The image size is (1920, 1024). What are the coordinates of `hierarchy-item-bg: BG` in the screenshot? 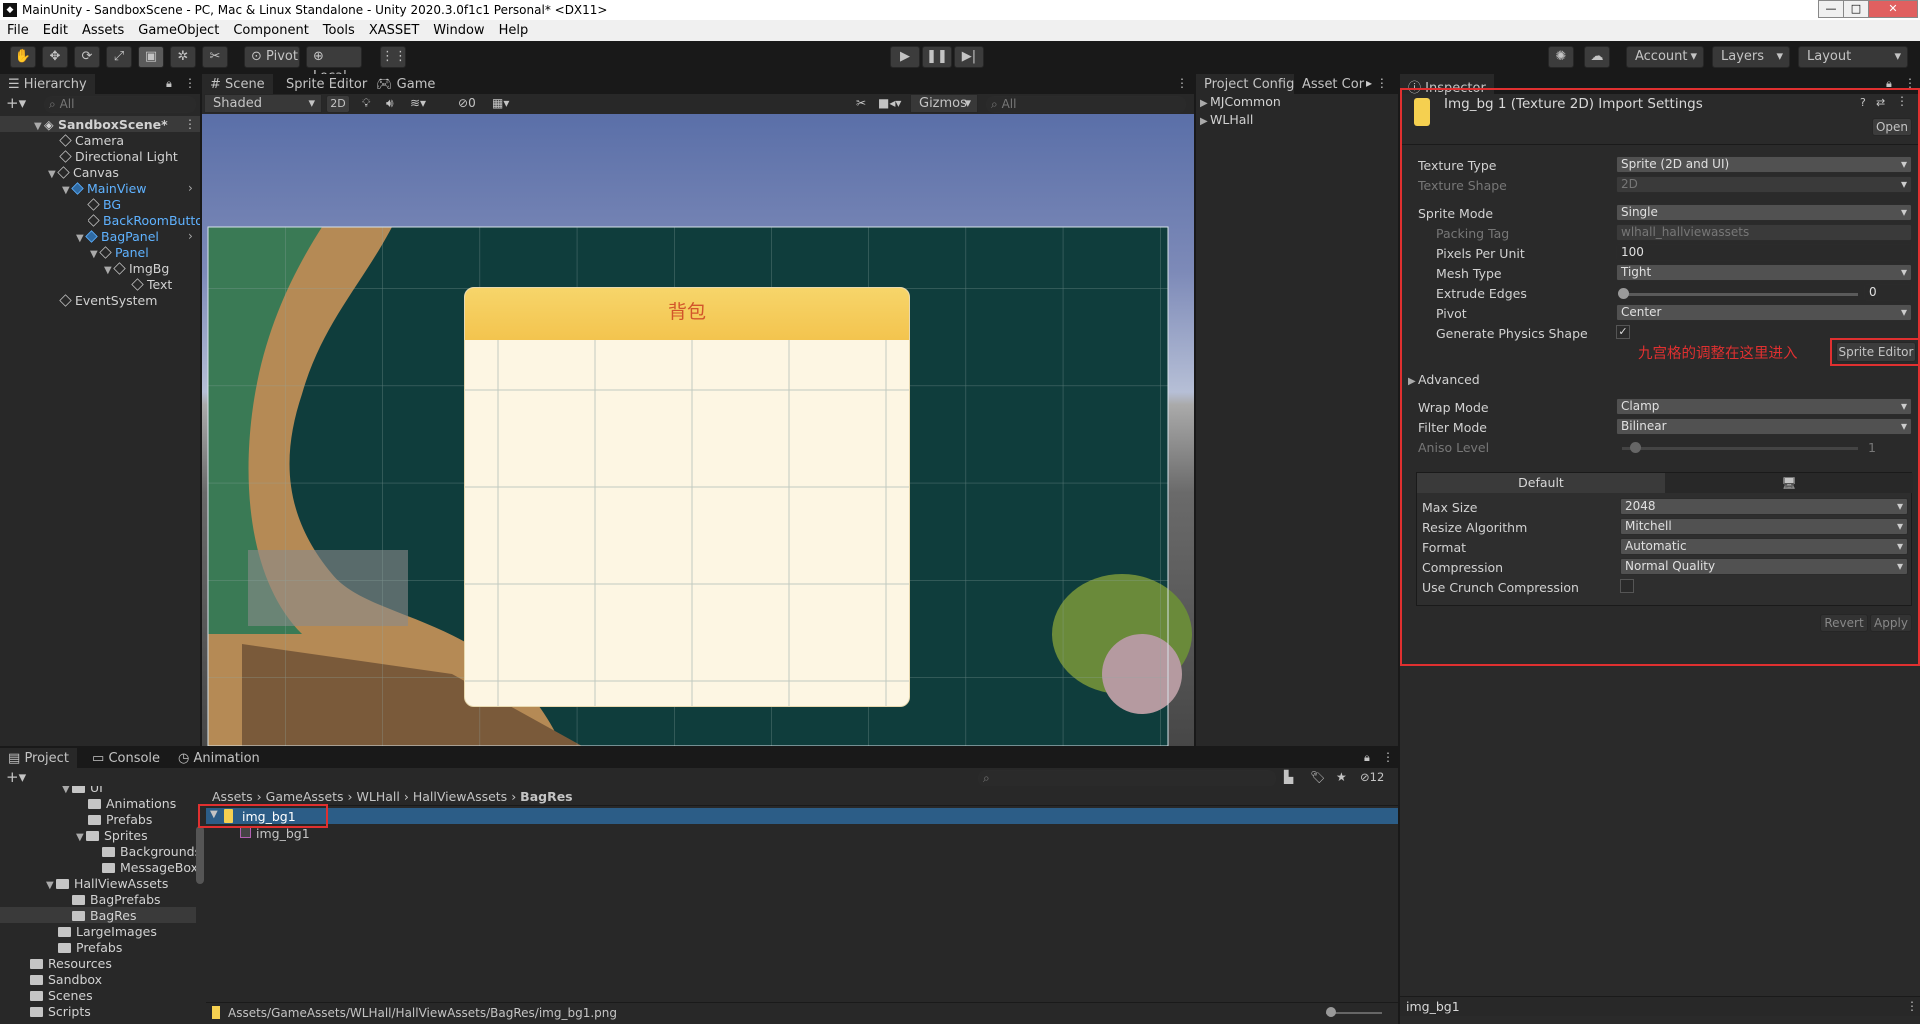 It's located at (104, 204).